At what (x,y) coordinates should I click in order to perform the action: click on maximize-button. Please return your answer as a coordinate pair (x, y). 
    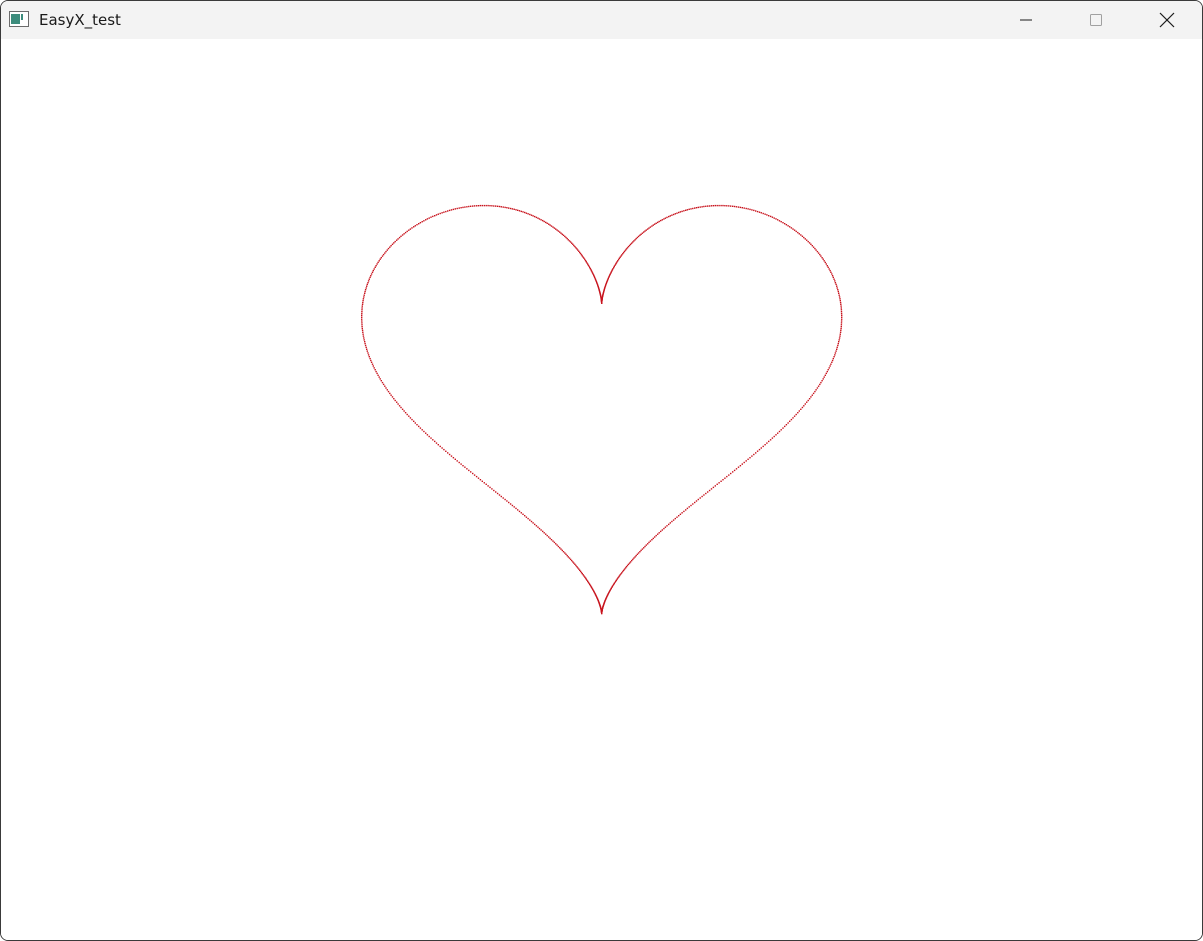
    Looking at the image, I should click on (1096, 20).